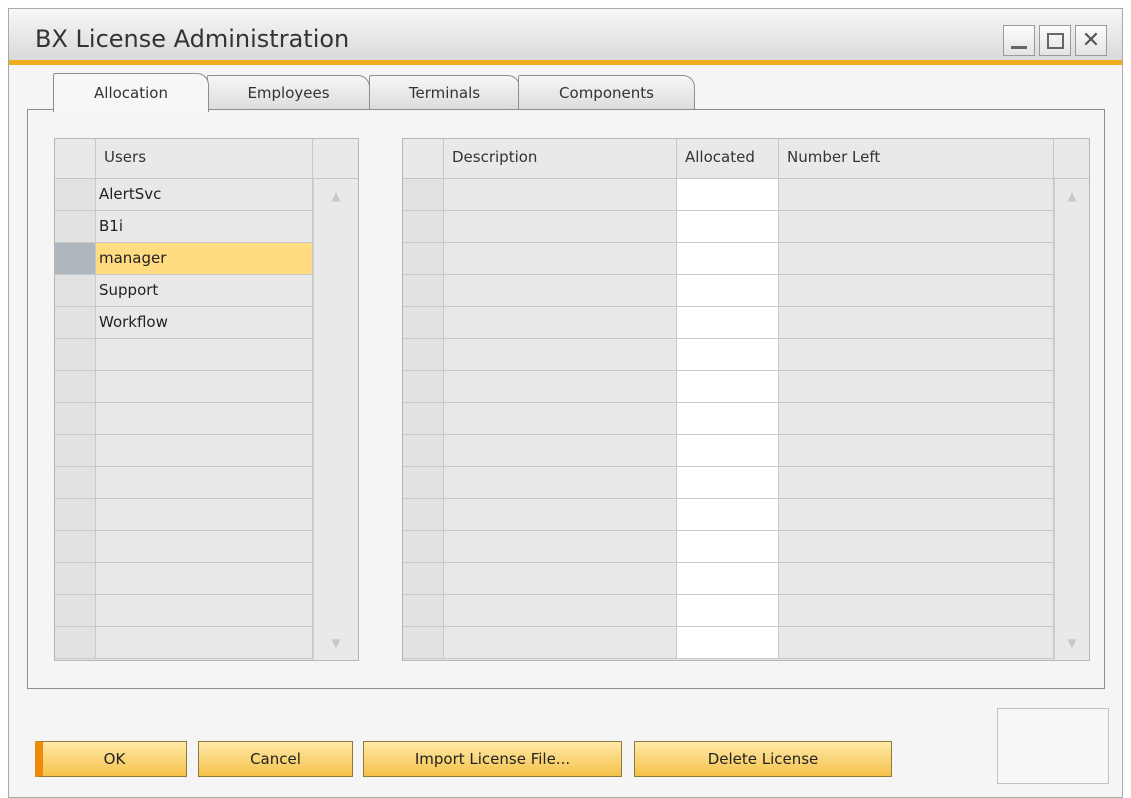 The width and height of the screenshot is (1131, 798). Describe the element at coordinates (1019, 40) in the screenshot. I see `minimize-button` at that location.